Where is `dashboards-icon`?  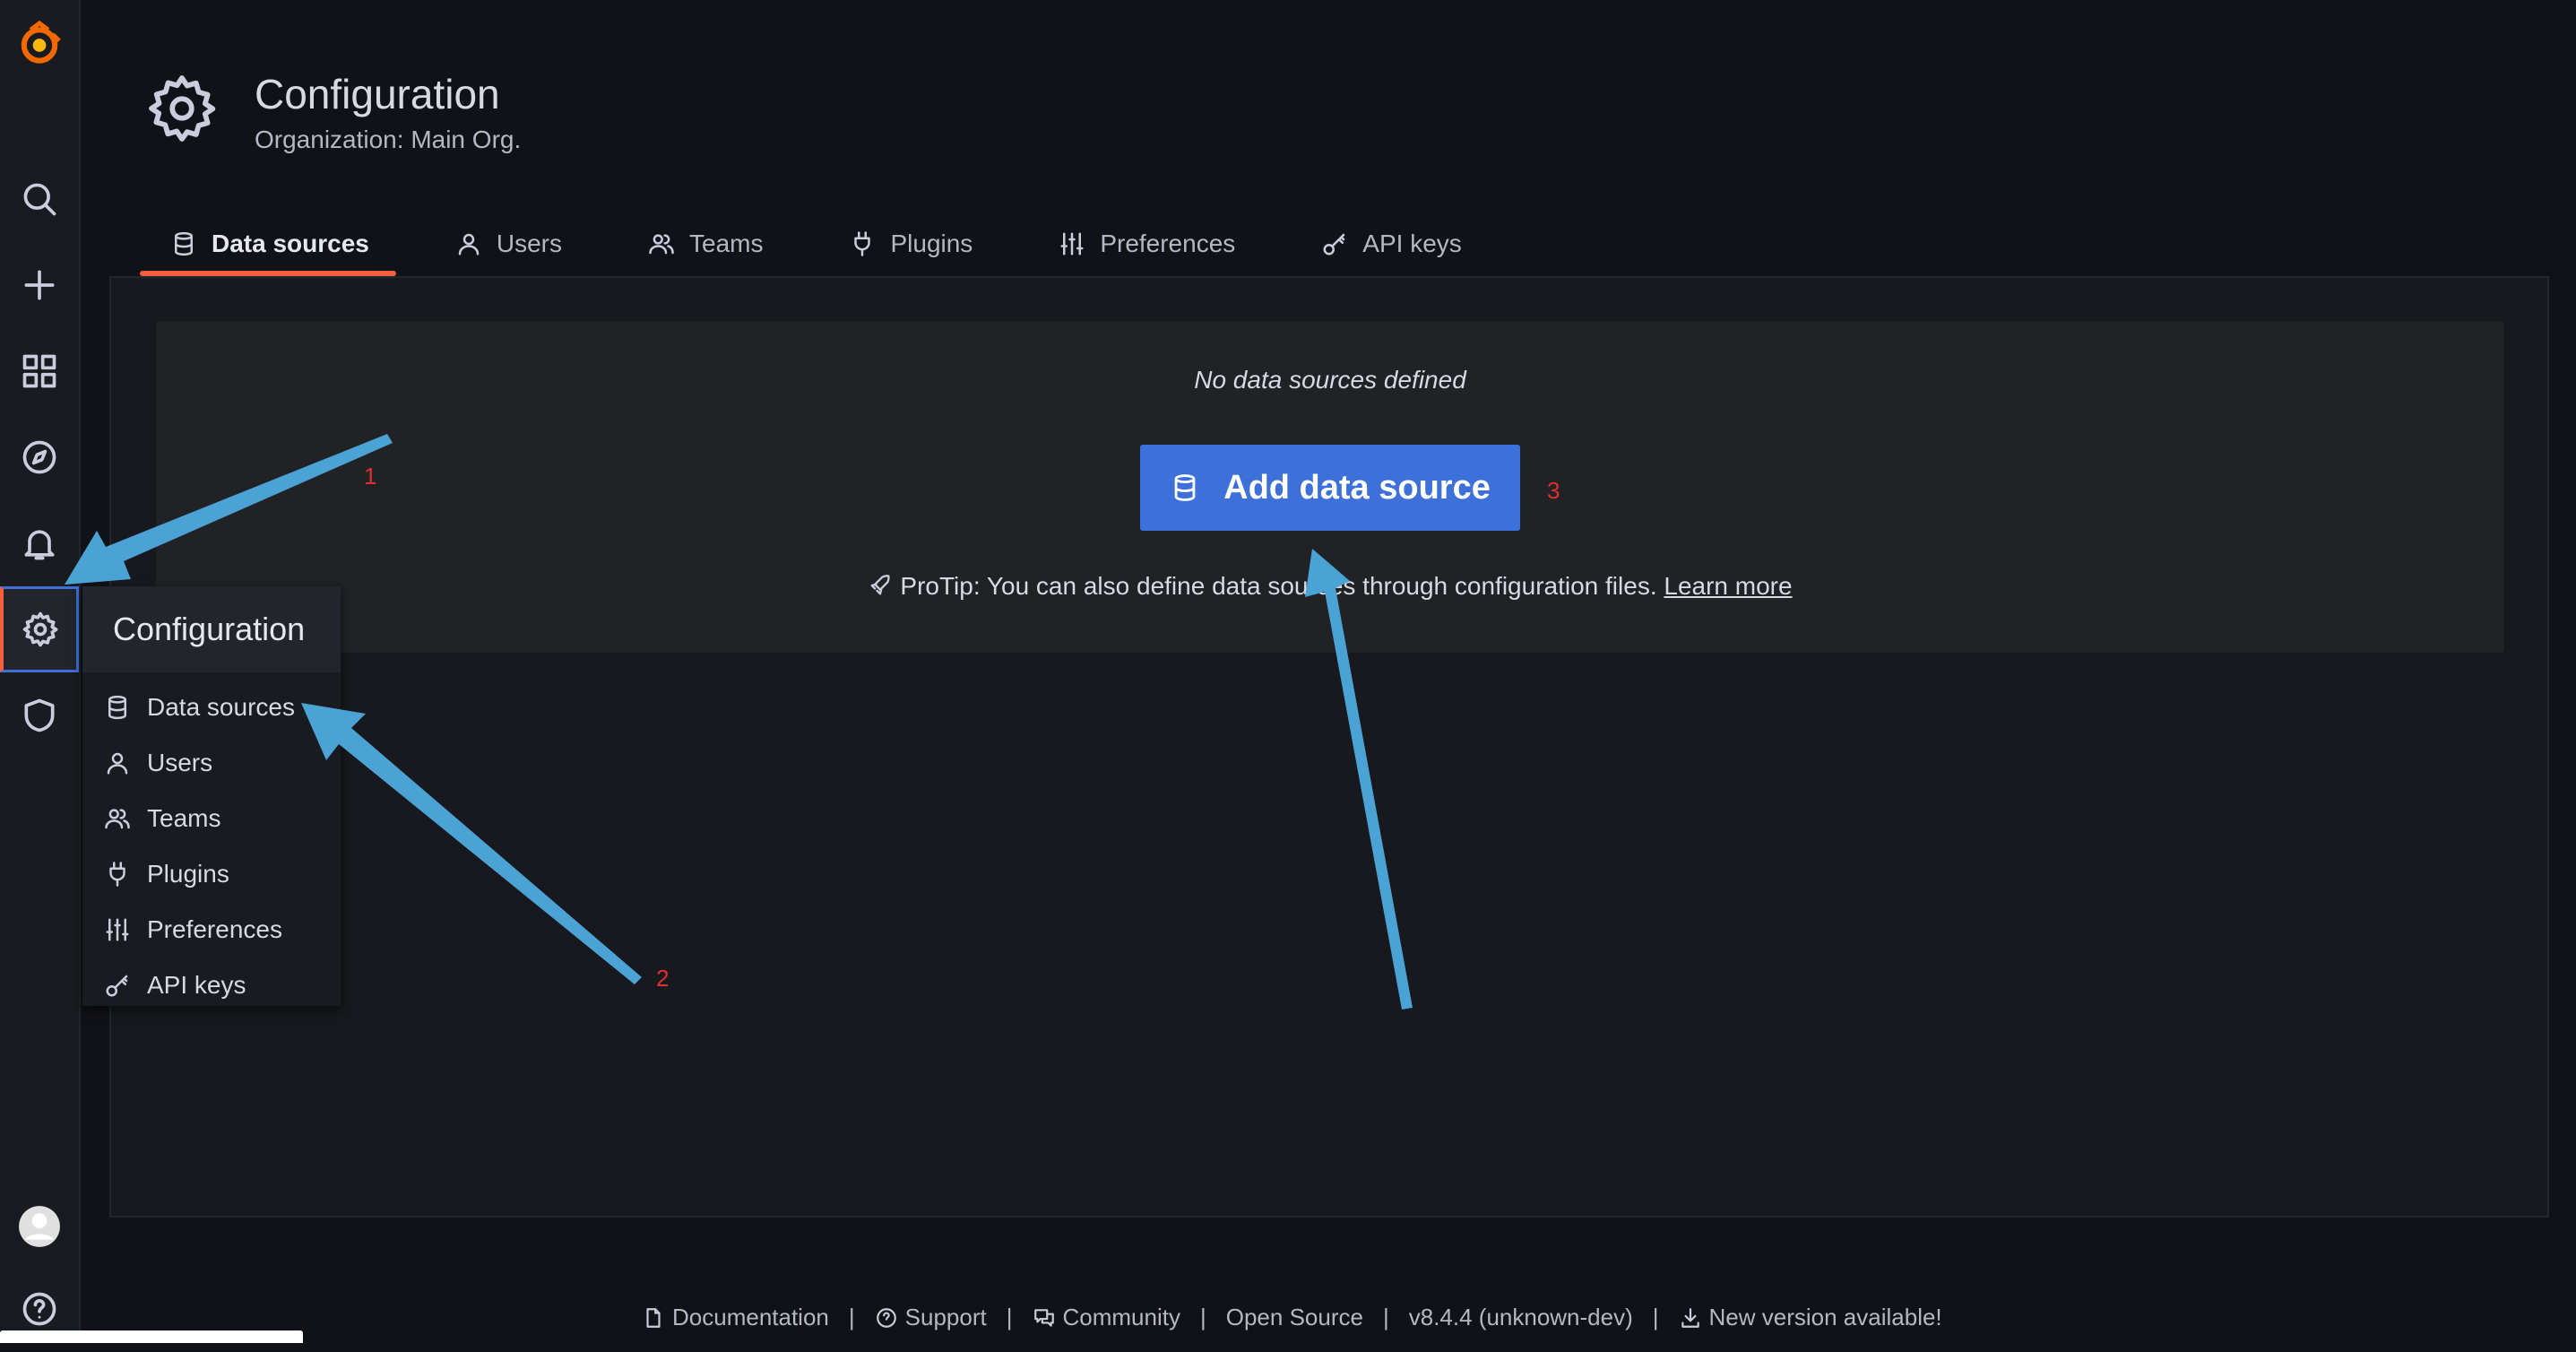 dashboards-icon is located at coordinates (39, 371).